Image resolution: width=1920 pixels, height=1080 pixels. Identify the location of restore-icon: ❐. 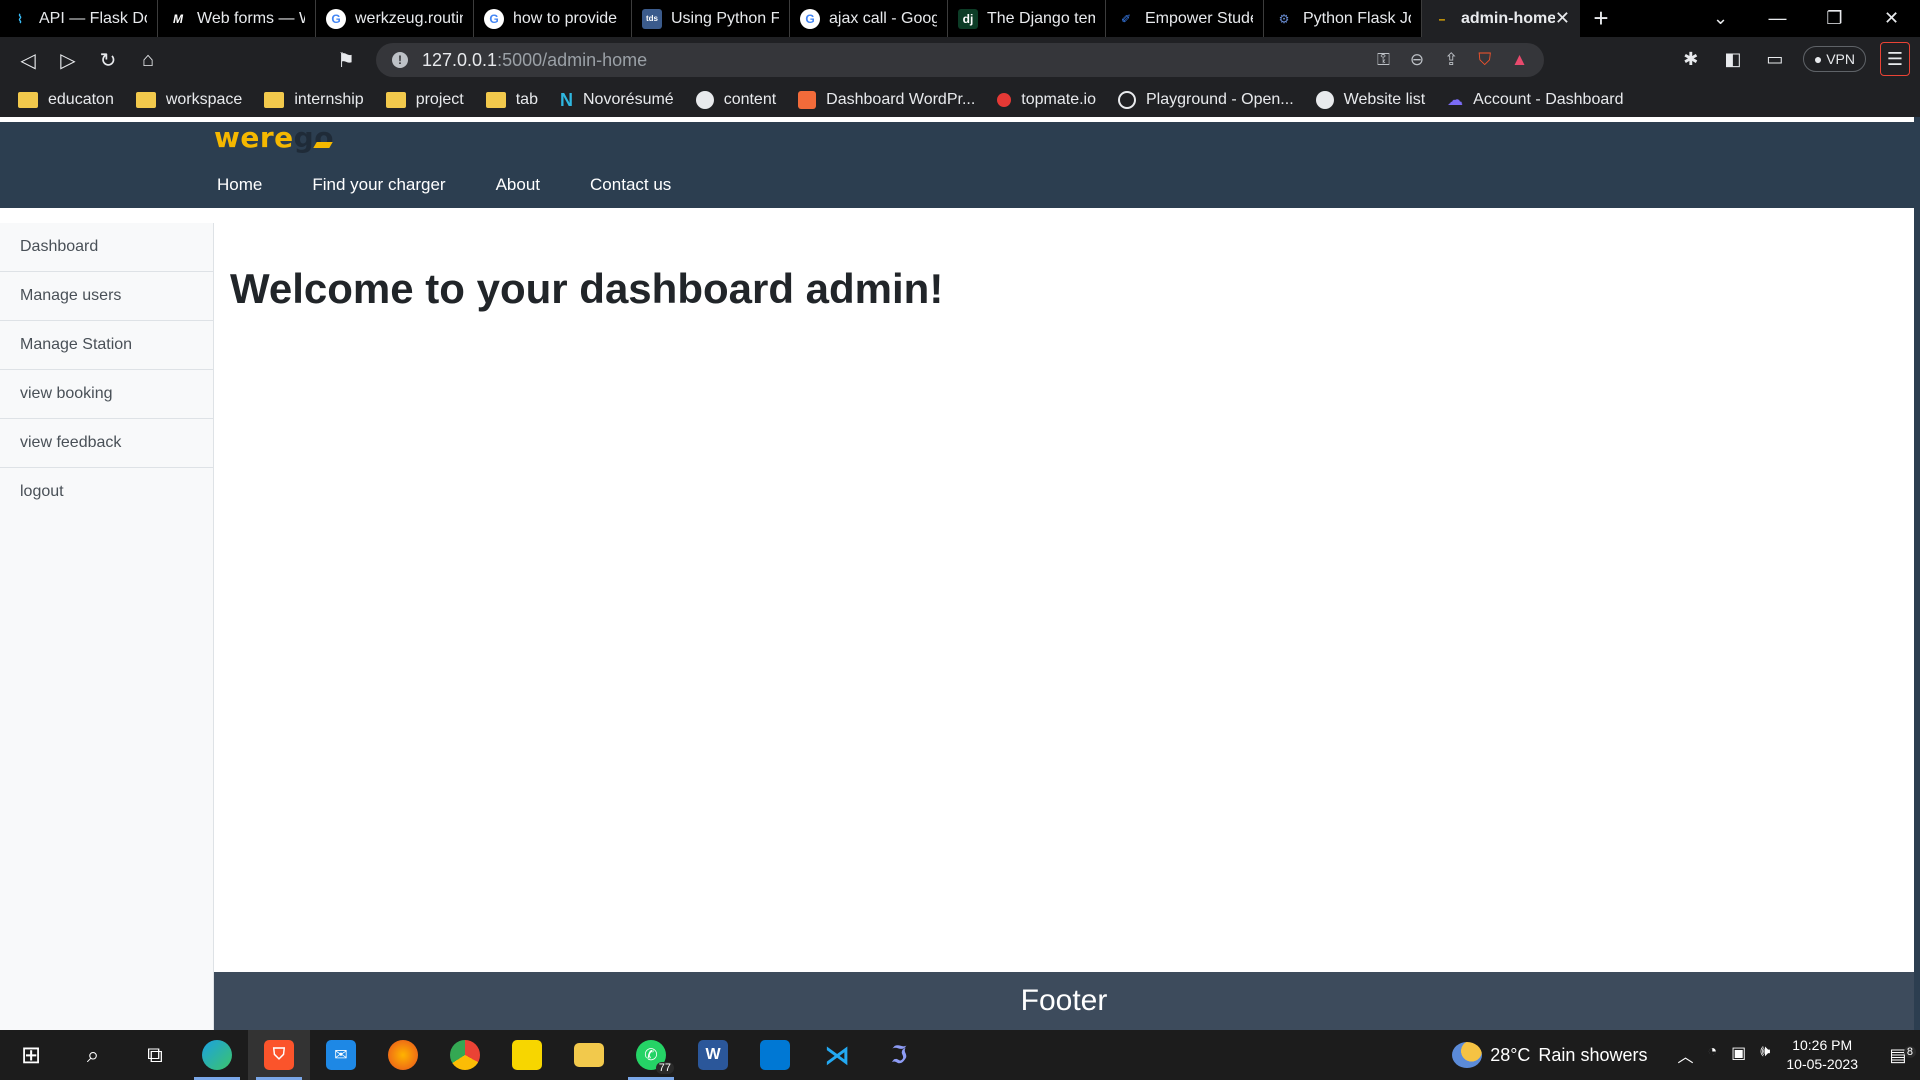
(1834, 18).